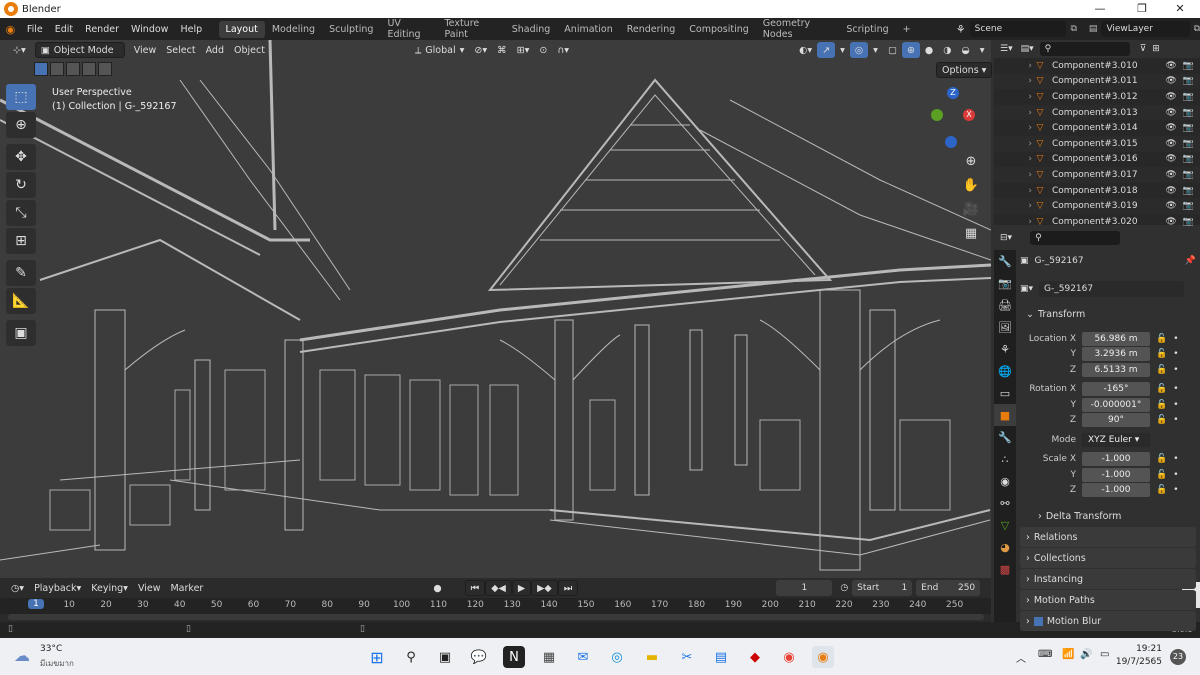 This screenshot has width=1200, height=675. I want to click on tab-geometry-nodes: Geometry Nodes, so click(798, 29).